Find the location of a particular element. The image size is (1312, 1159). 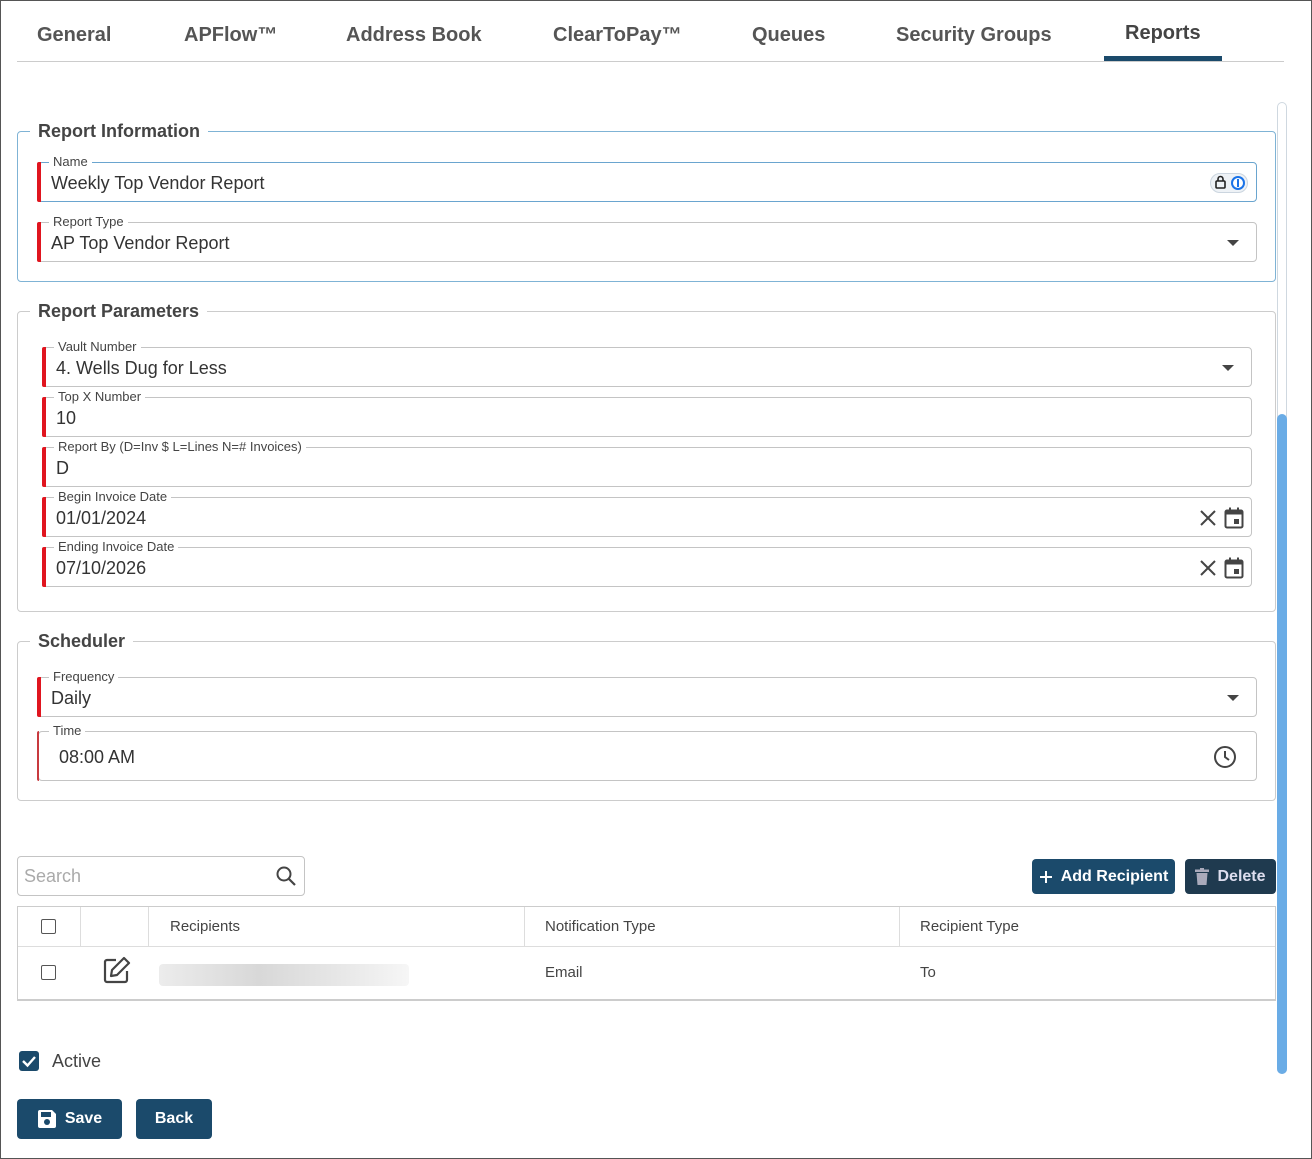

tab-cleartopay: ClearToPay™ is located at coordinates (617, 35).